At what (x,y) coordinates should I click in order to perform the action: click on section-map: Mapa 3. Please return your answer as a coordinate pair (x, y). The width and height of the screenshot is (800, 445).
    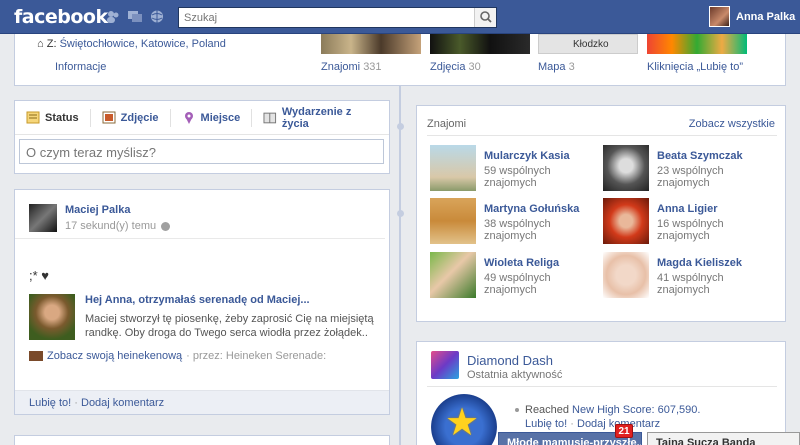
    Looking at the image, I should click on (556, 67).